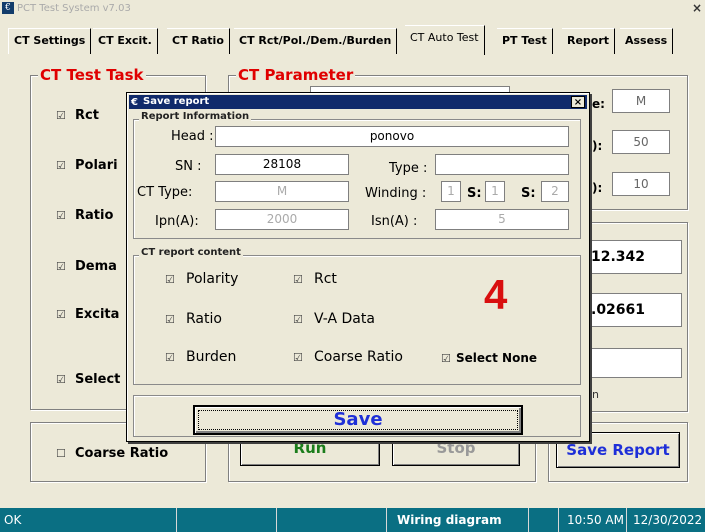 This screenshot has height=532, width=705. Describe the element at coordinates (457, 520) in the screenshot. I see `status-wiring-diagram: Wiring diagram` at that location.